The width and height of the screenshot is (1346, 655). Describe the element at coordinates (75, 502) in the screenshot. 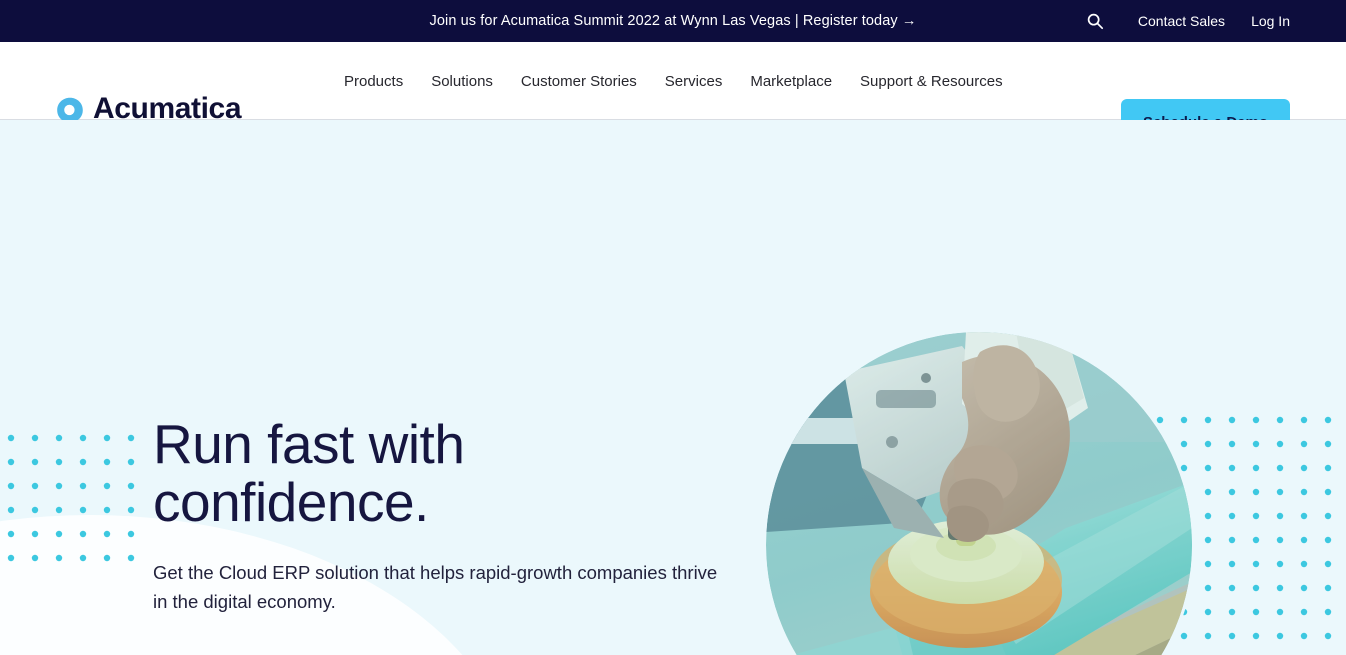

I see `decorative-dot-grid-left` at that location.